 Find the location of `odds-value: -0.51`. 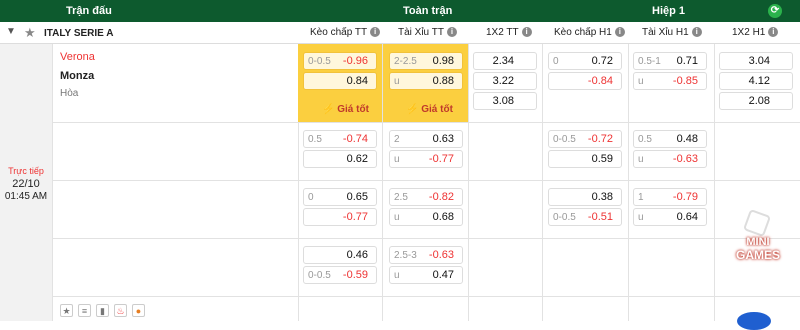

odds-value: -0.51 is located at coordinates (600, 217).